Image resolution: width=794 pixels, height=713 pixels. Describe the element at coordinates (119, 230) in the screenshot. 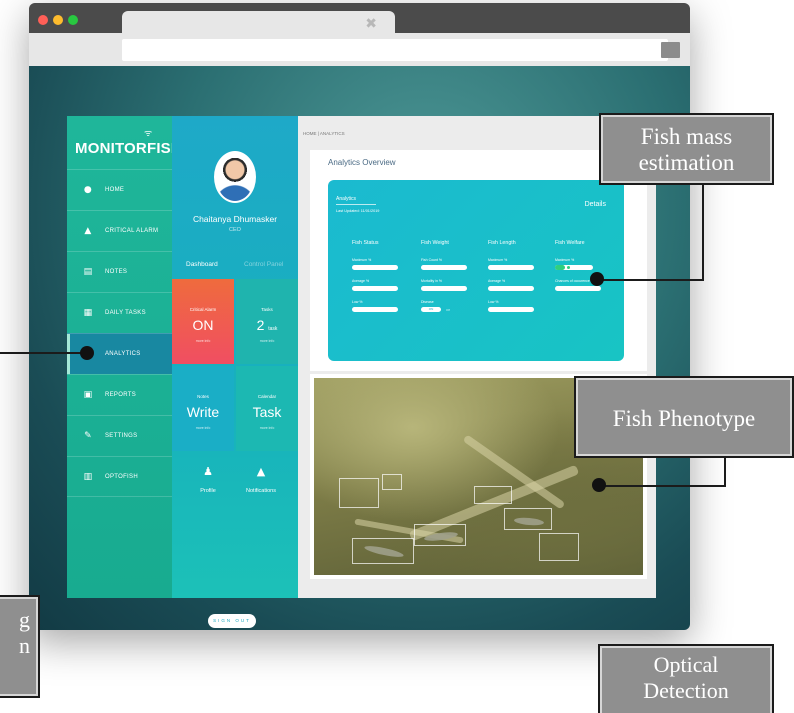

I see `sidebar-item-critical-alarm: ▲ CRITICAL ALARM` at that location.